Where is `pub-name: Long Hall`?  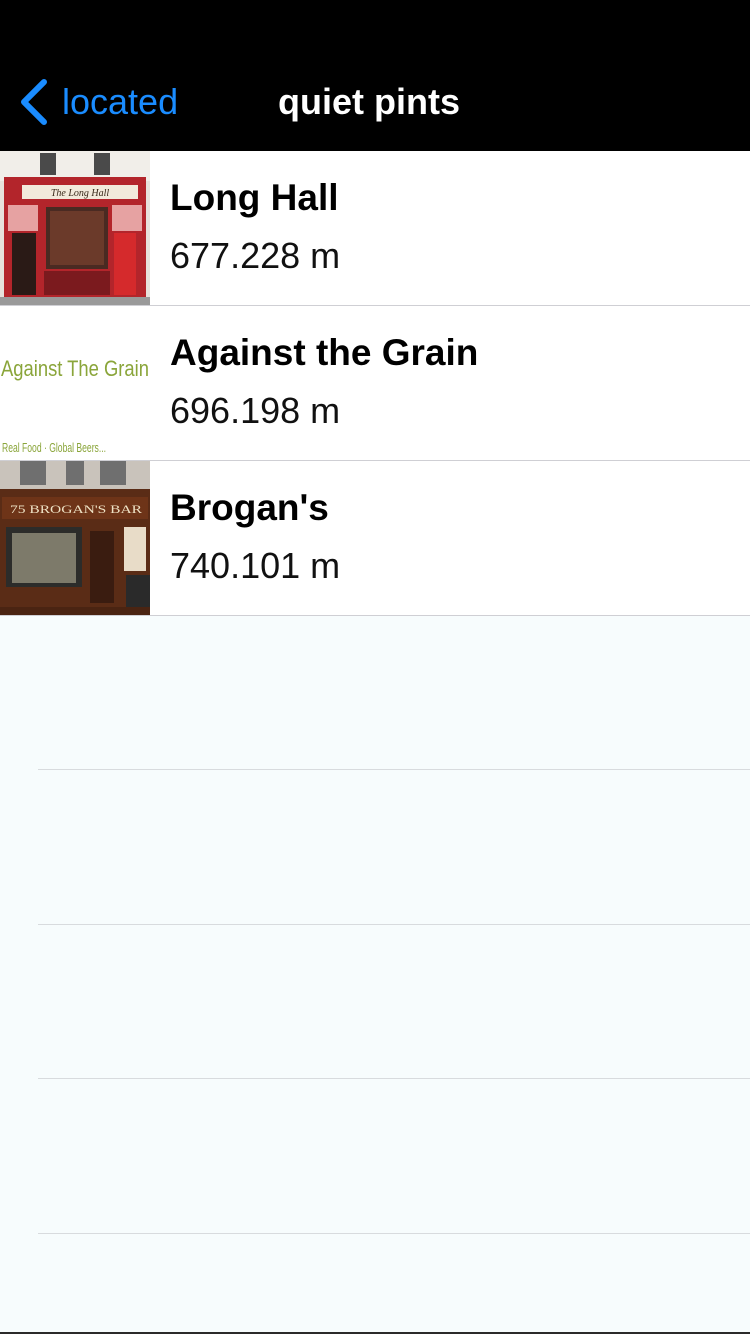 pub-name: Long Hall is located at coordinates (254, 197).